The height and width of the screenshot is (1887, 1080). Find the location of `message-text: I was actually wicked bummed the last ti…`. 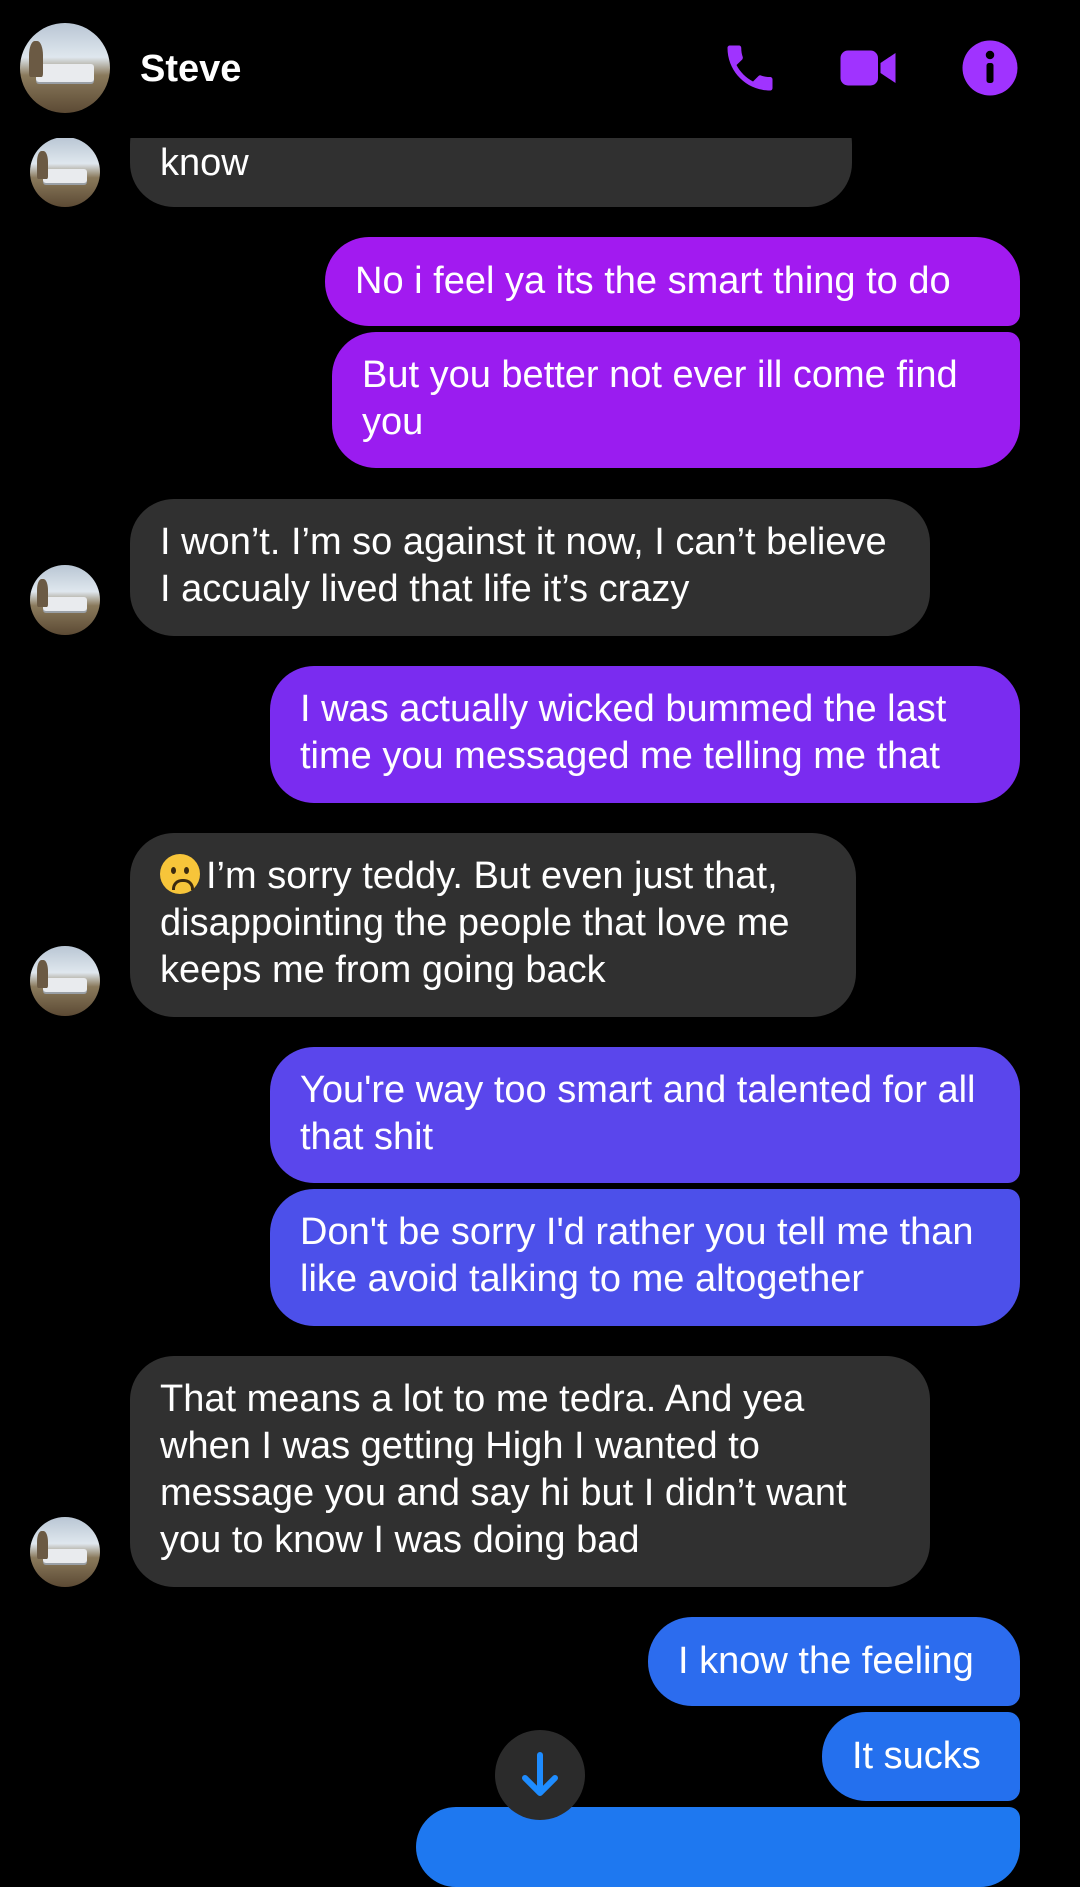

message-text: I was actually wicked bummed the last ti… is located at coordinates (623, 732).